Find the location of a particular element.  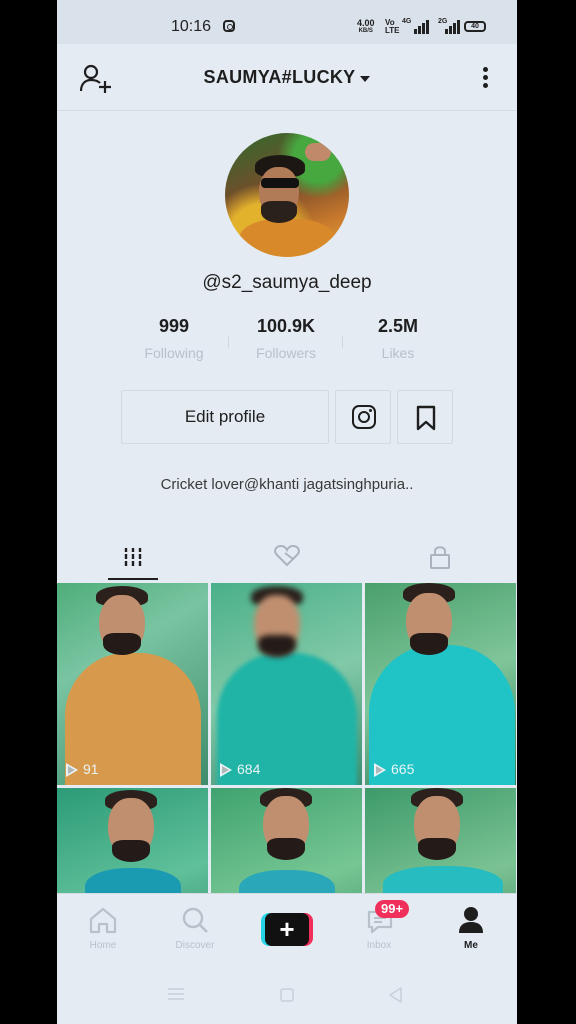

home-icon is located at coordinates (103, 920).